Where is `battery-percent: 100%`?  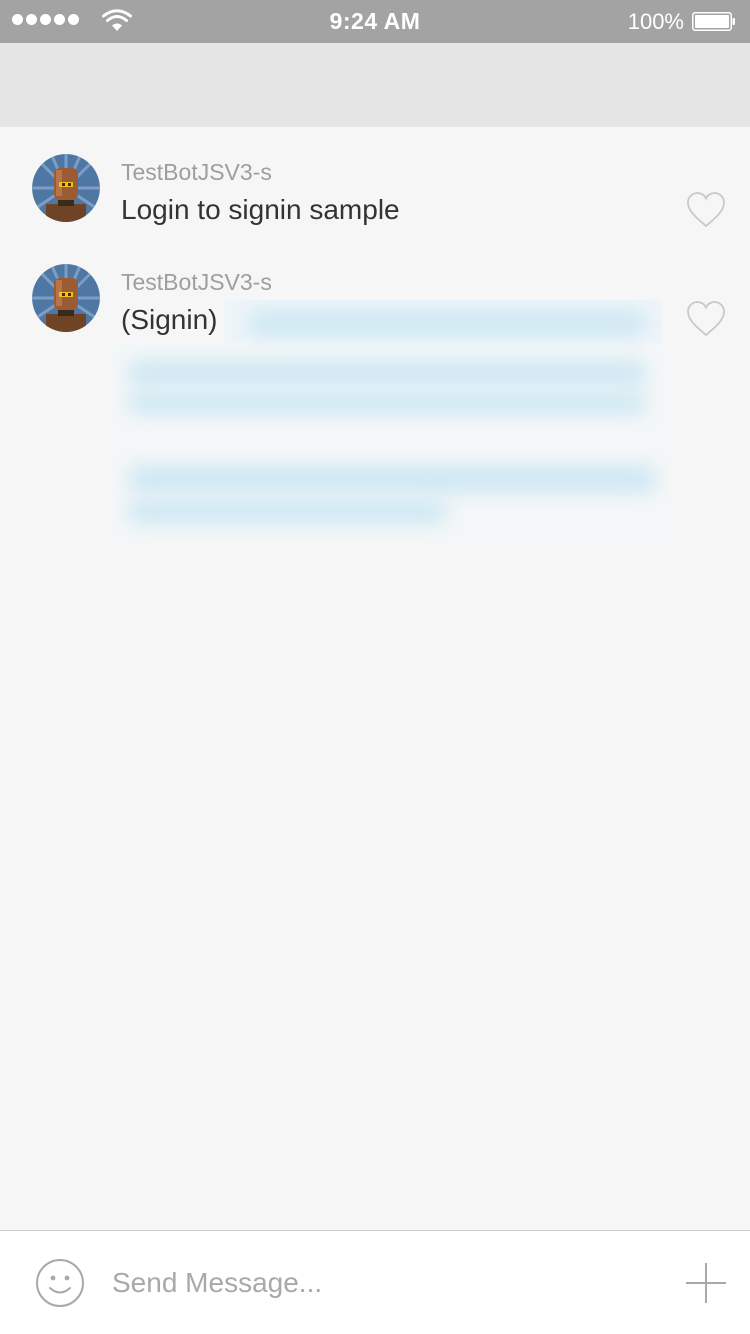 battery-percent: 100% is located at coordinates (655, 21).